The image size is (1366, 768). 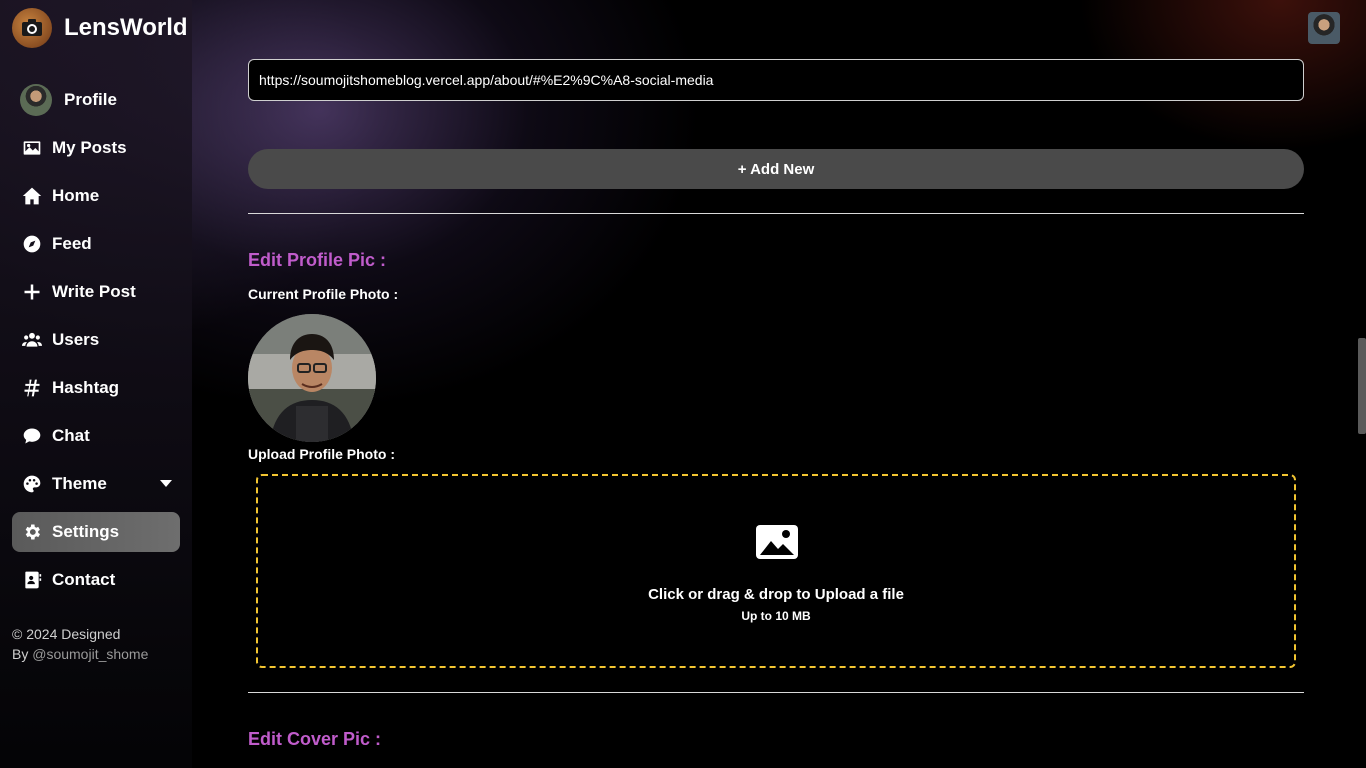 I want to click on sidebar-item-contact: Contact, so click(x=96, y=580).